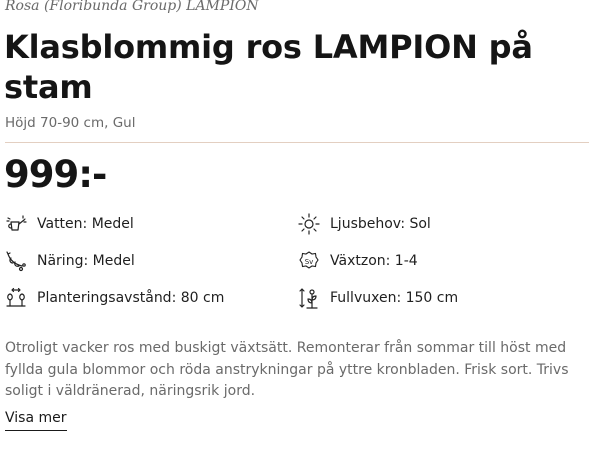 The height and width of the screenshot is (462, 598). I want to click on attribute-height: Fullvuxen: 150 cm, so click(378, 298).